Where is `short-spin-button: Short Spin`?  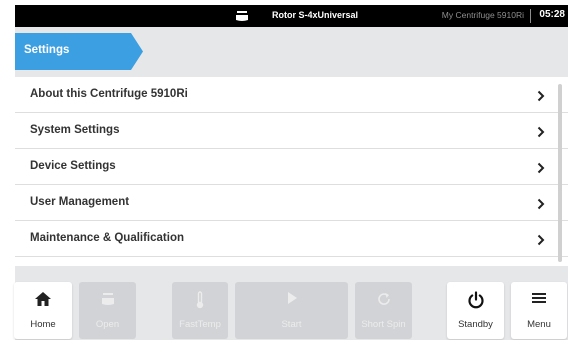
short-spin-button: Short Spin is located at coordinates (383, 310).